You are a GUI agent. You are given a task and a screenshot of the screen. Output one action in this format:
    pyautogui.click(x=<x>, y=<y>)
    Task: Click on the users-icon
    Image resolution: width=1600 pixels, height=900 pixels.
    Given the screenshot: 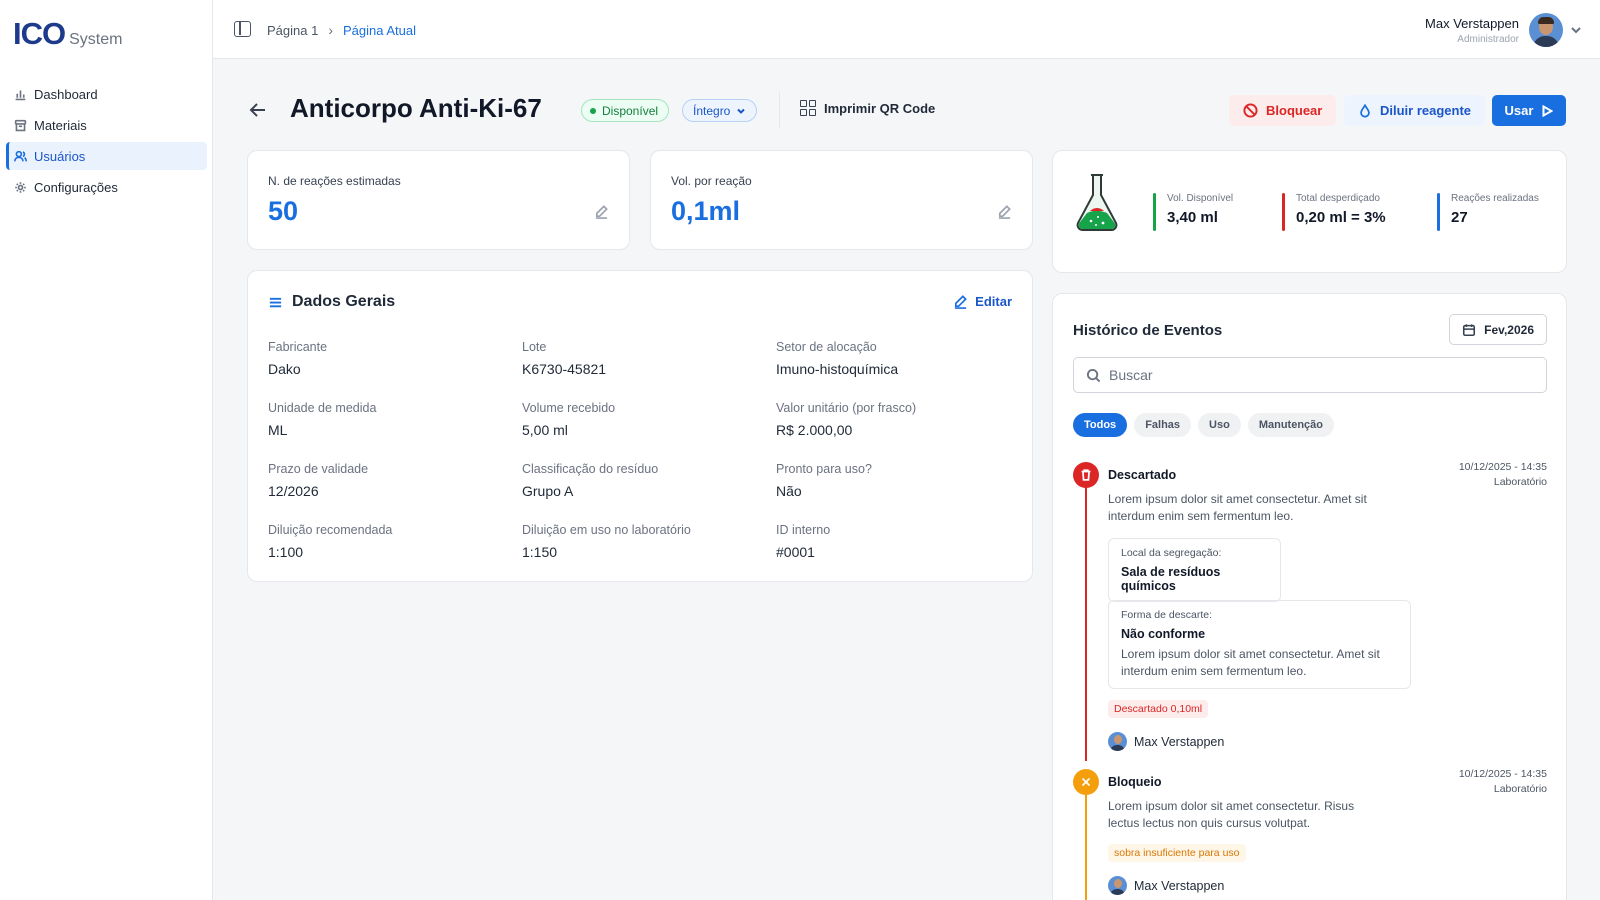 What is the action you would take?
    pyautogui.click(x=20, y=155)
    